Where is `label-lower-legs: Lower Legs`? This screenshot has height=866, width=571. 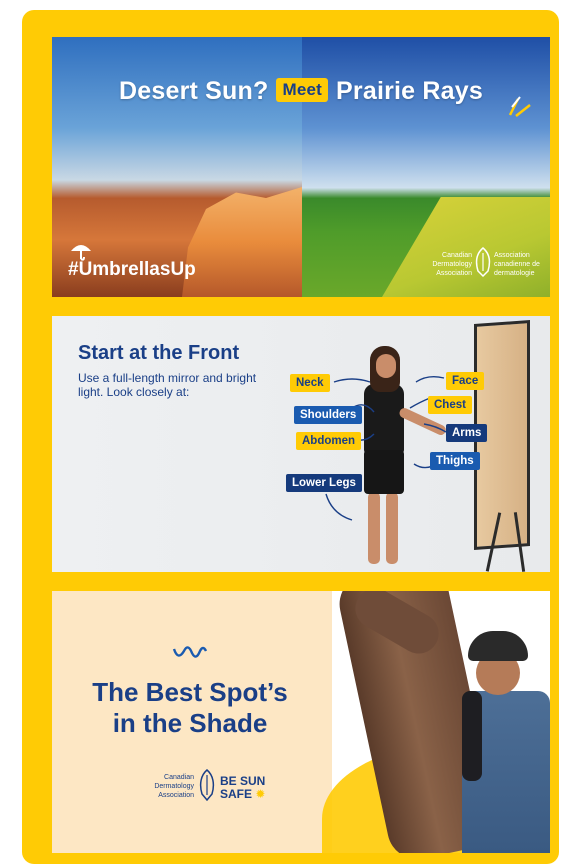
label-lower-legs: Lower Legs is located at coordinates (324, 483).